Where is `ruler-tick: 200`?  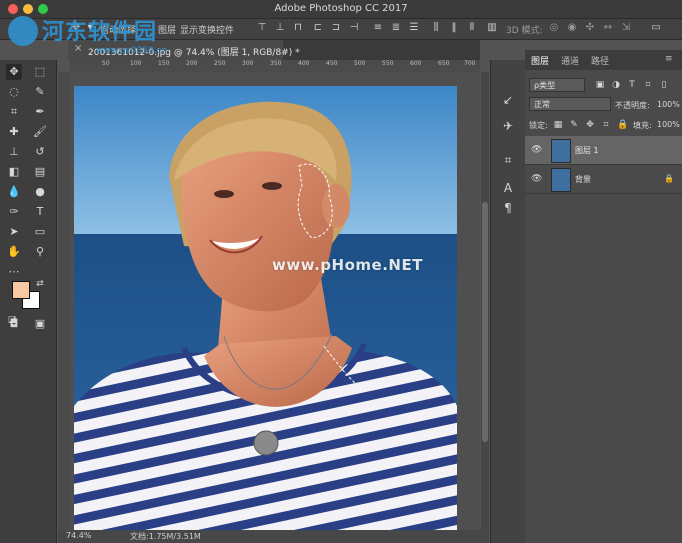
ruler-tick: 200 is located at coordinates (192, 63).